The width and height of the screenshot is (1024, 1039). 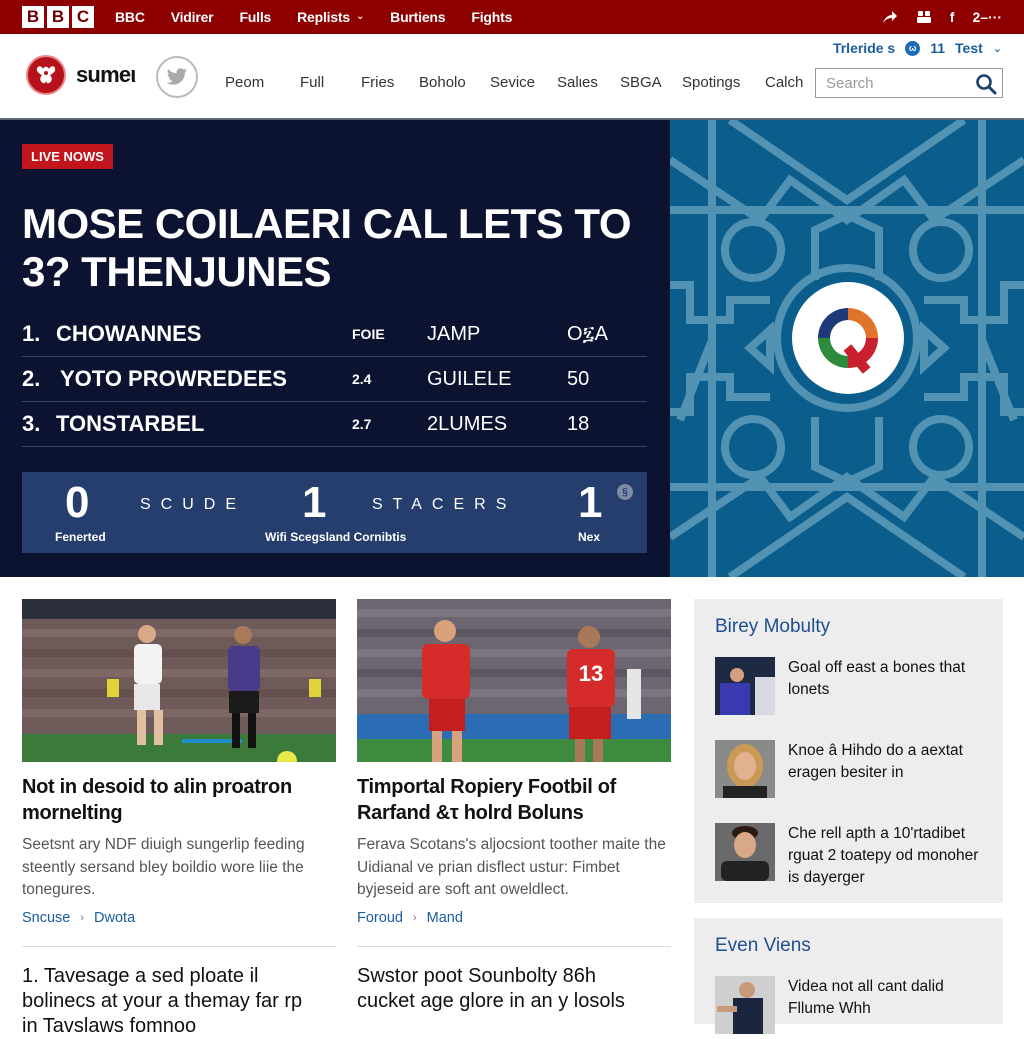 I want to click on standing-col1: 2.4, so click(x=362, y=379).